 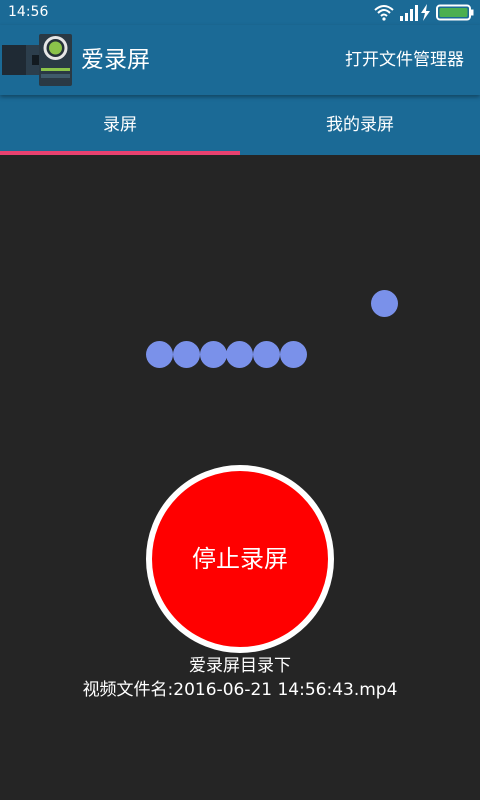 I want to click on charging-icon, so click(x=425, y=12).